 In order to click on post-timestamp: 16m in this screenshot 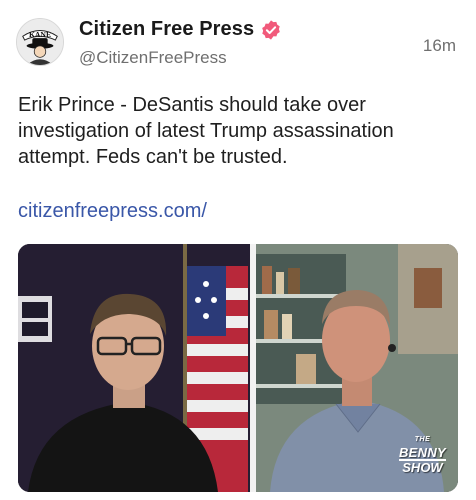, I will do `click(439, 45)`.